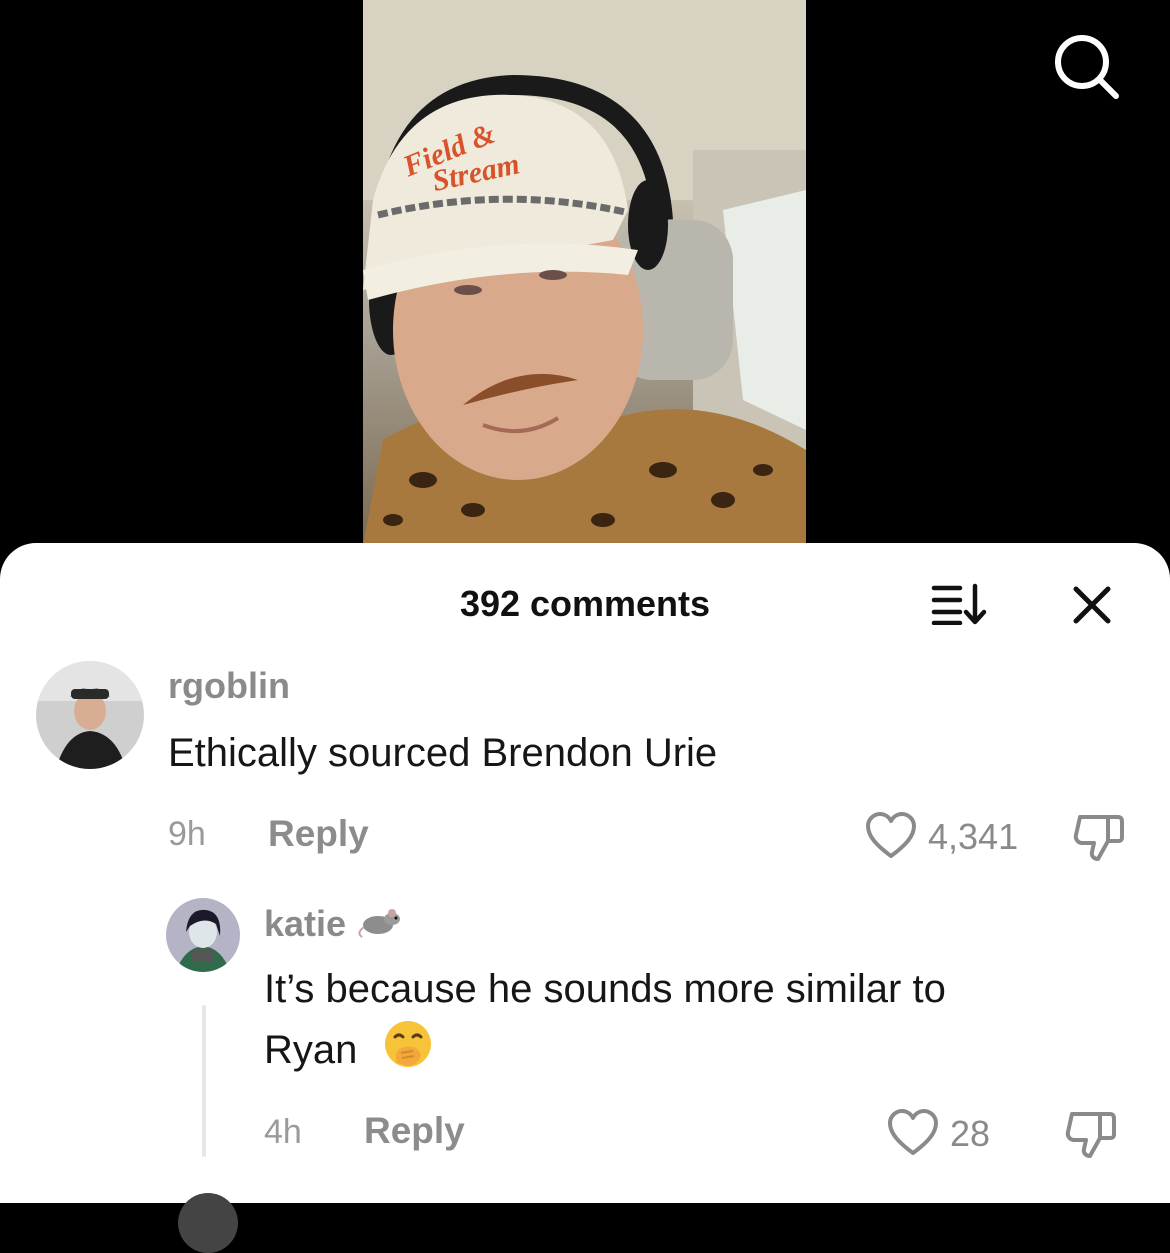 The height and width of the screenshot is (1253, 1170). I want to click on search-icon, so click(1087, 67).